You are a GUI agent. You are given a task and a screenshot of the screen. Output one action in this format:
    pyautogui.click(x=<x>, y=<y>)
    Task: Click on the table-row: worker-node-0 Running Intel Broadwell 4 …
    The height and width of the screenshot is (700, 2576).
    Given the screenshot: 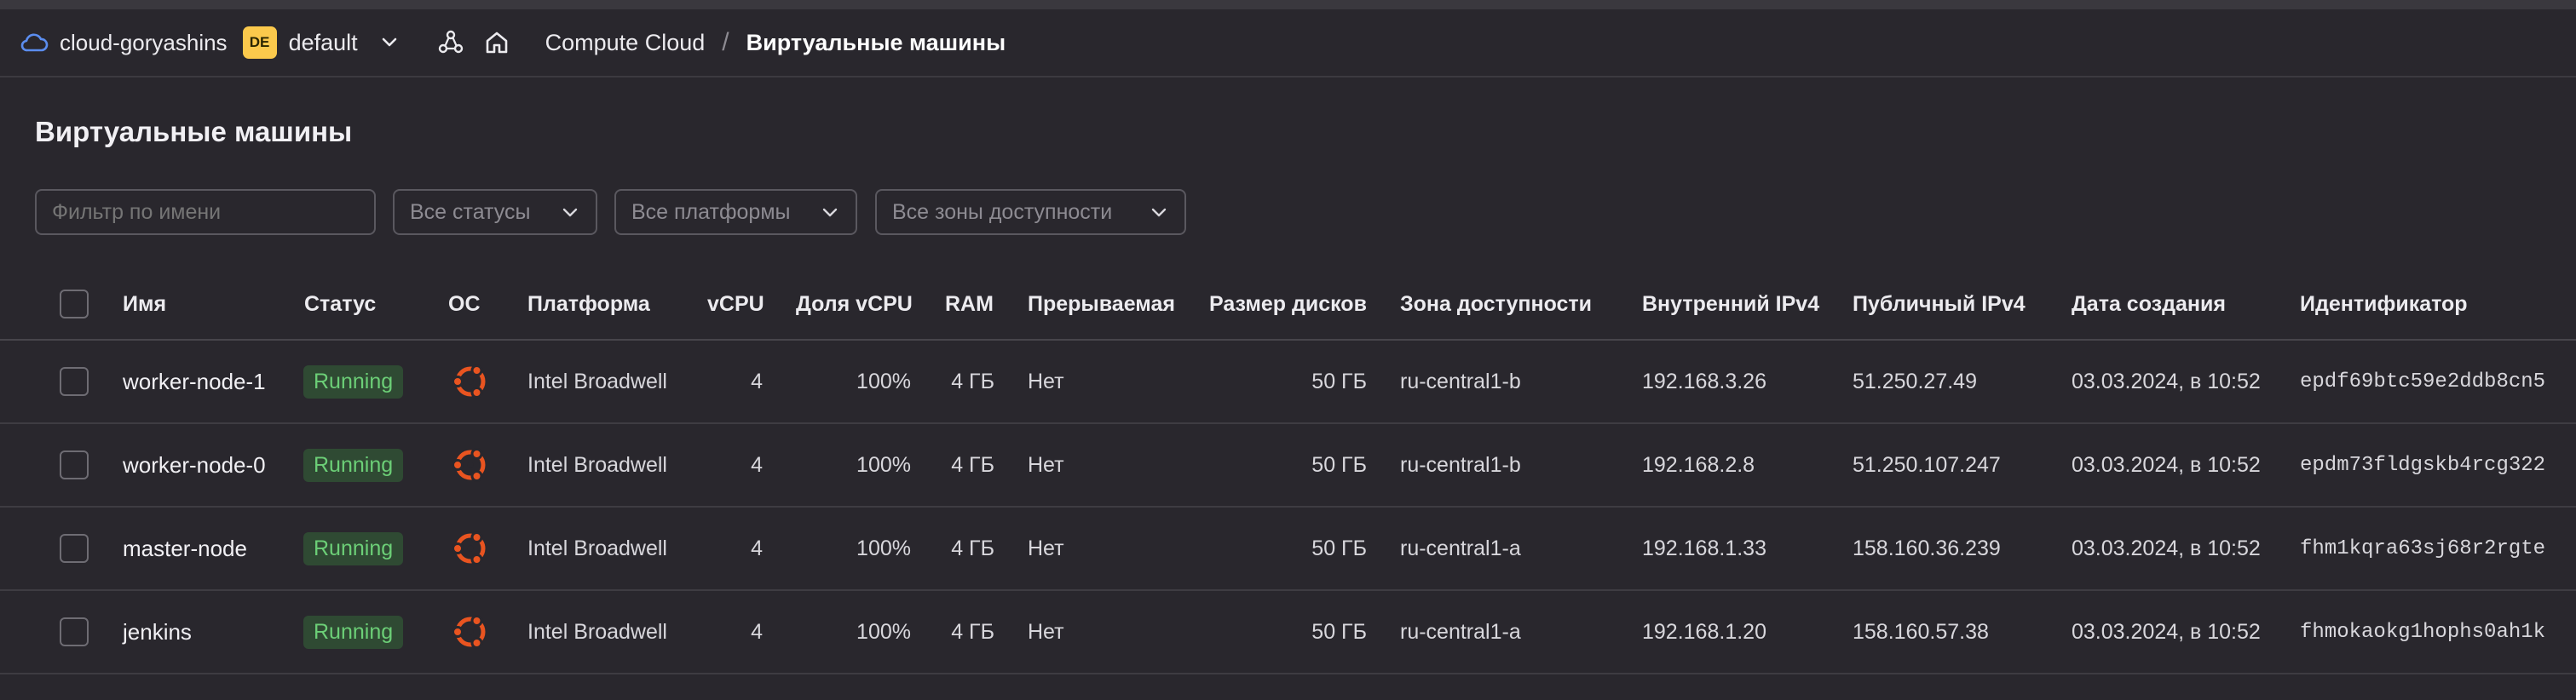 What is the action you would take?
    pyautogui.click(x=1288, y=466)
    